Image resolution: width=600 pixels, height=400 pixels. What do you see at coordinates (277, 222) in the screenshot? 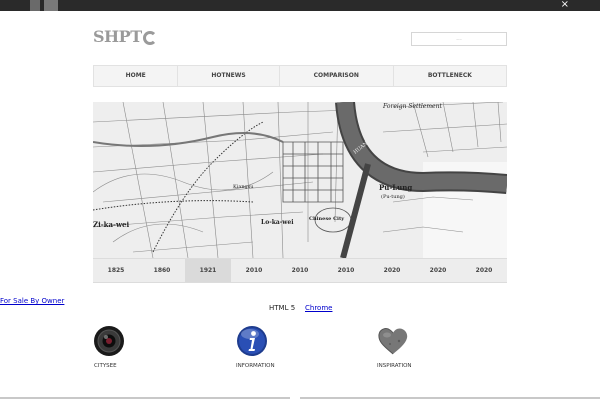
I see `map-label-lokawei: Lo-ka-wei` at bounding box center [277, 222].